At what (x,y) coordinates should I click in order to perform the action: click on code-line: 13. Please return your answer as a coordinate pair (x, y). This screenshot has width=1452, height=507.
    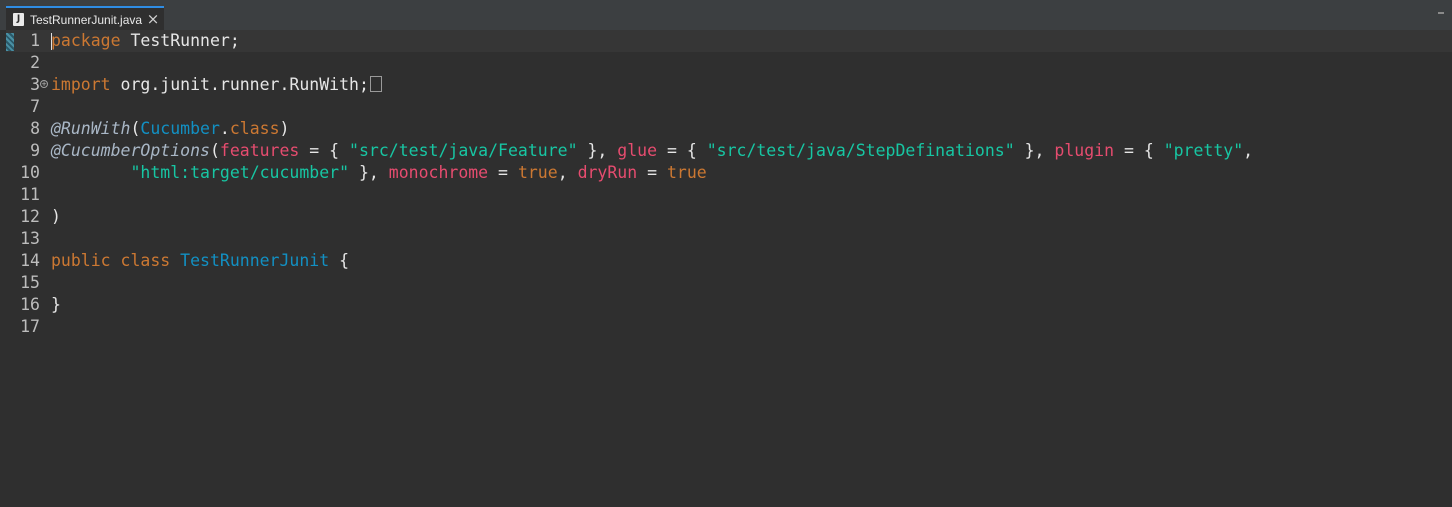
    Looking at the image, I should click on (729, 239).